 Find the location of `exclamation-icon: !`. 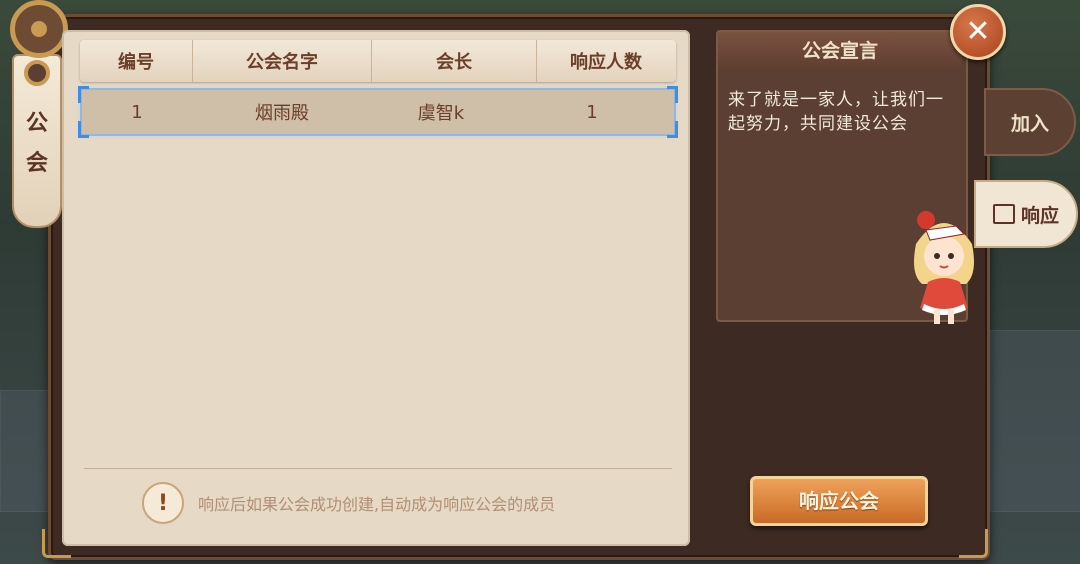

exclamation-icon: ! is located at coordinates (163, 503).